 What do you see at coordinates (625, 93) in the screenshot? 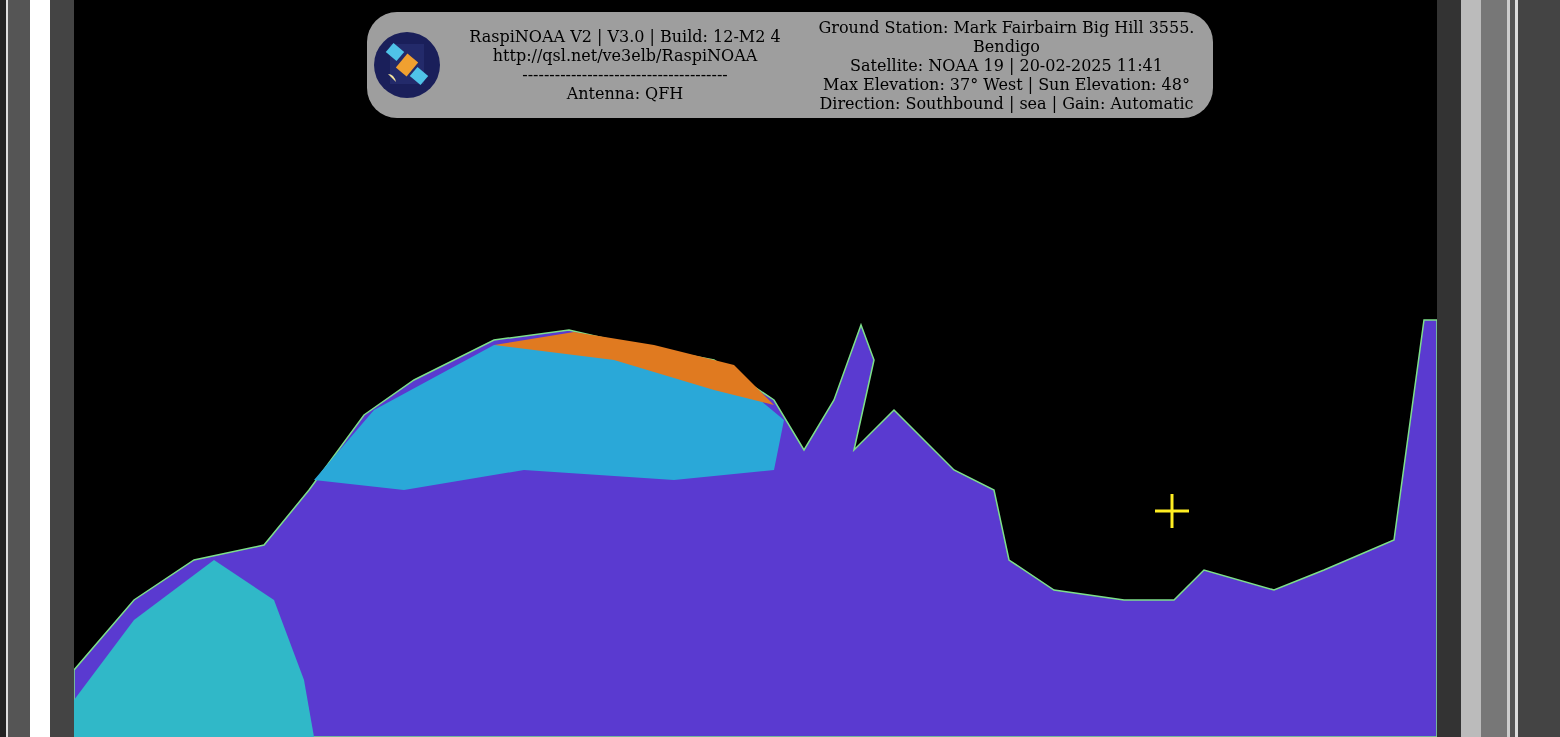
I see `header-text: Antenna: QFH` at bounding box center [625, 93].